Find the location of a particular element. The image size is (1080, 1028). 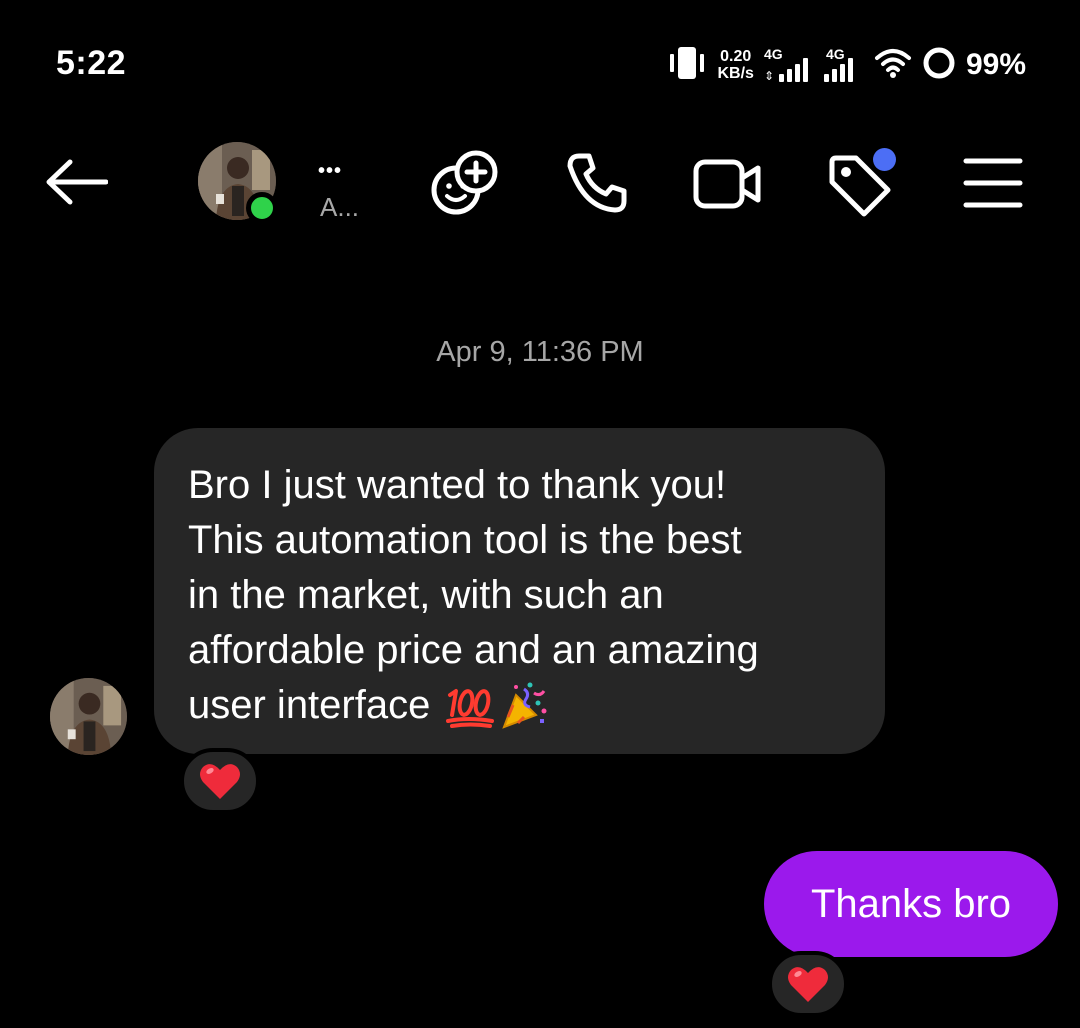

message-line: affordable price and an amazing is located at coordinates (473, 650).